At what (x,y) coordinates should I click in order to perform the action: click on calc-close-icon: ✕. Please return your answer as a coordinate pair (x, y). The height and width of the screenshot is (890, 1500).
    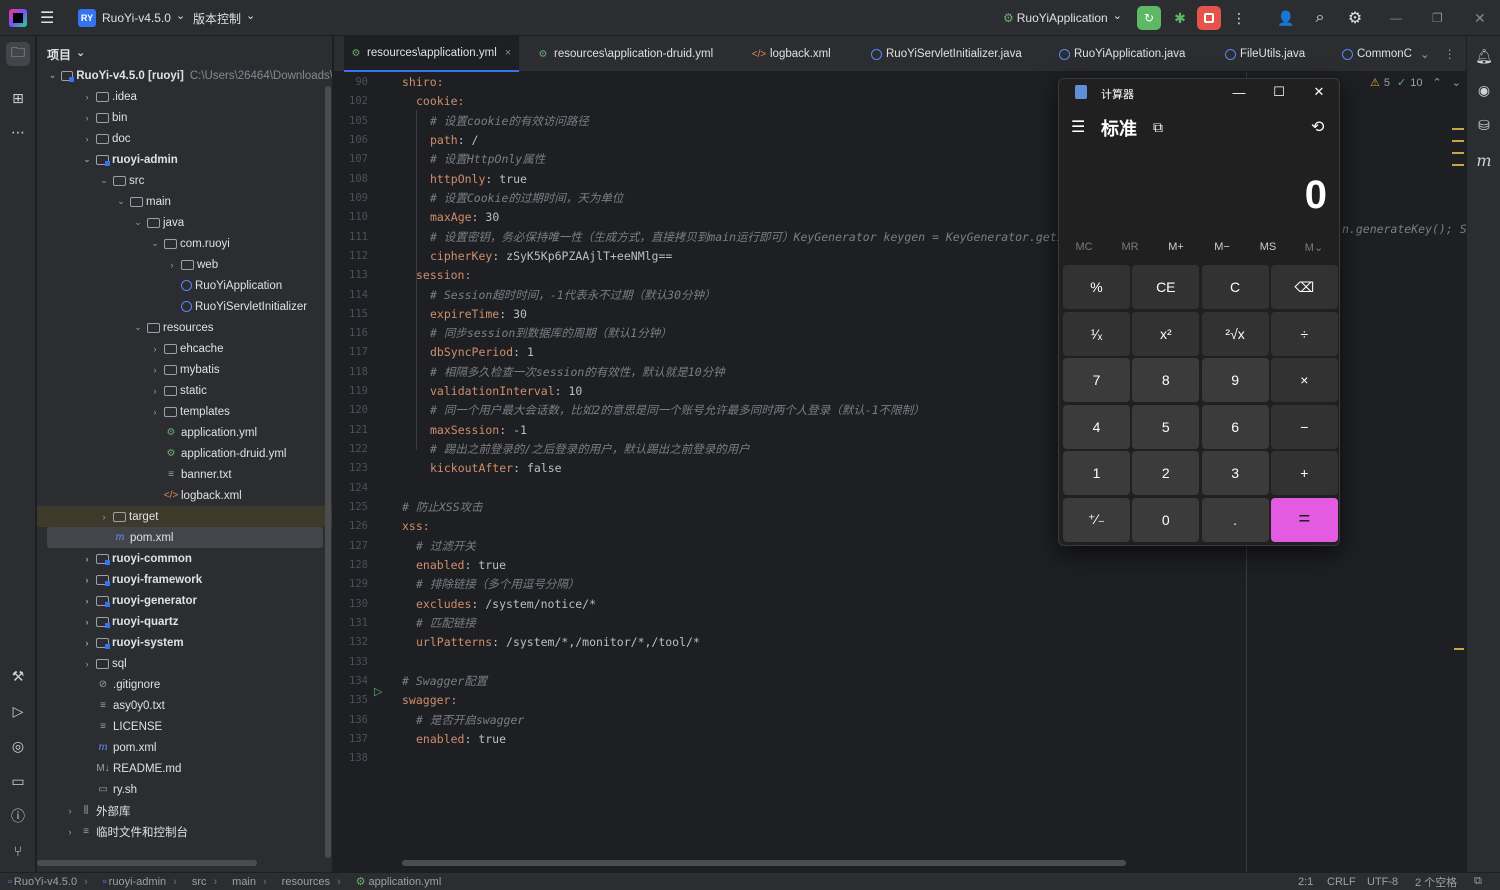
    Looking at the image, I should click on (1319, 92).